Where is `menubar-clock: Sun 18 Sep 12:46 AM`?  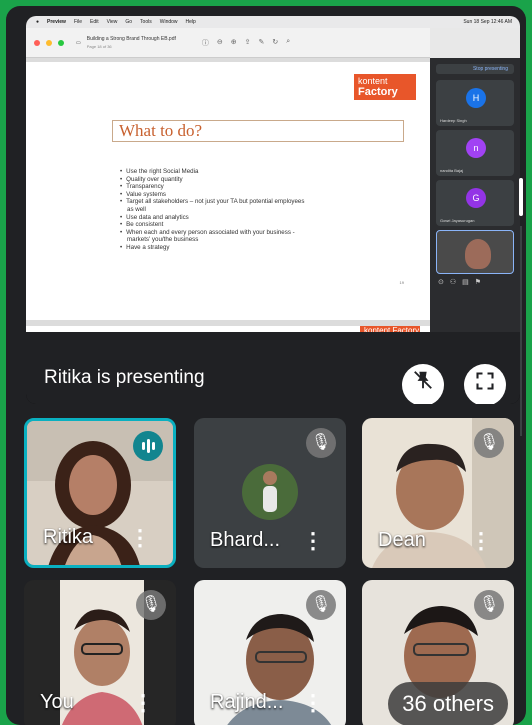 menubar-clock: Sun 18 Sep 12:46 AM is located at coordinates (487, 22).